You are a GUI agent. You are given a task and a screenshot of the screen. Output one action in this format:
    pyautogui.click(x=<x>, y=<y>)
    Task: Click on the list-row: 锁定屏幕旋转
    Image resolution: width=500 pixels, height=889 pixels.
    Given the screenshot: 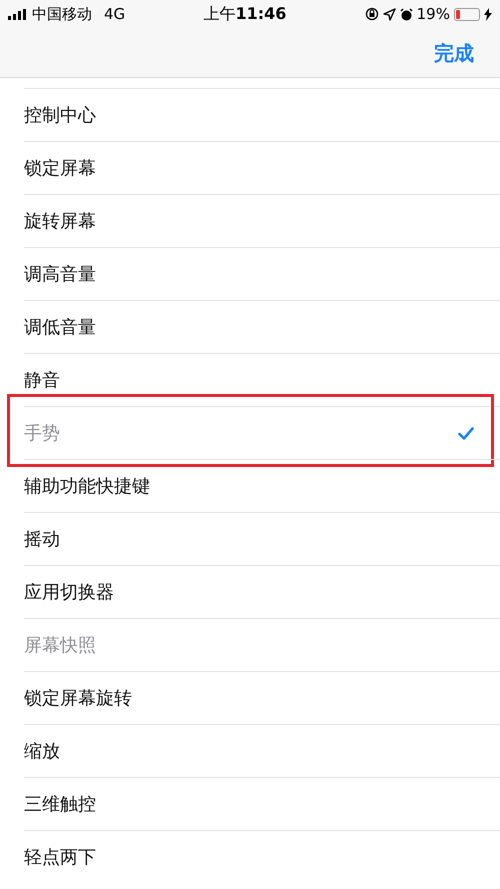 What is the action you would take?
    pyautogui.click(x=262, y=697)
    